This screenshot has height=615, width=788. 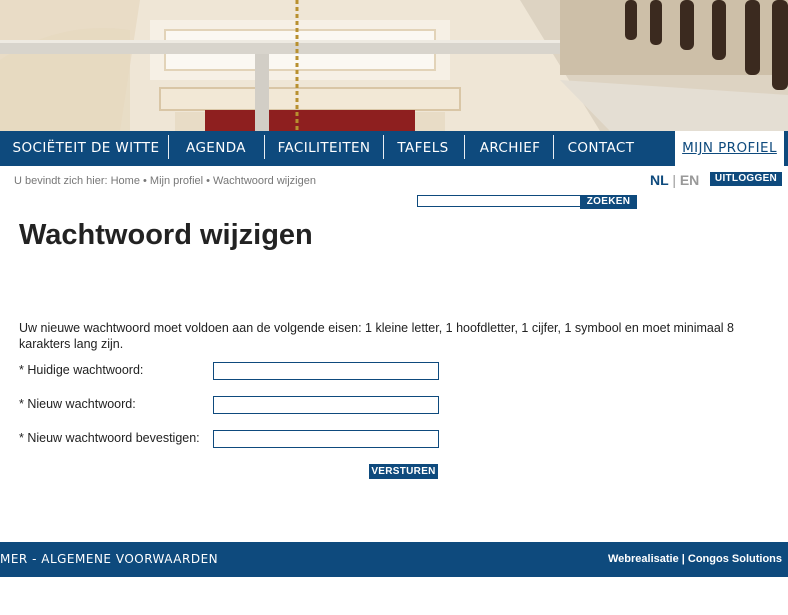 What do you see at coordinates (216, 148) in the screenshot?
I see `nav-item-agenda: AGENDA` at bounding box center [216, 148].